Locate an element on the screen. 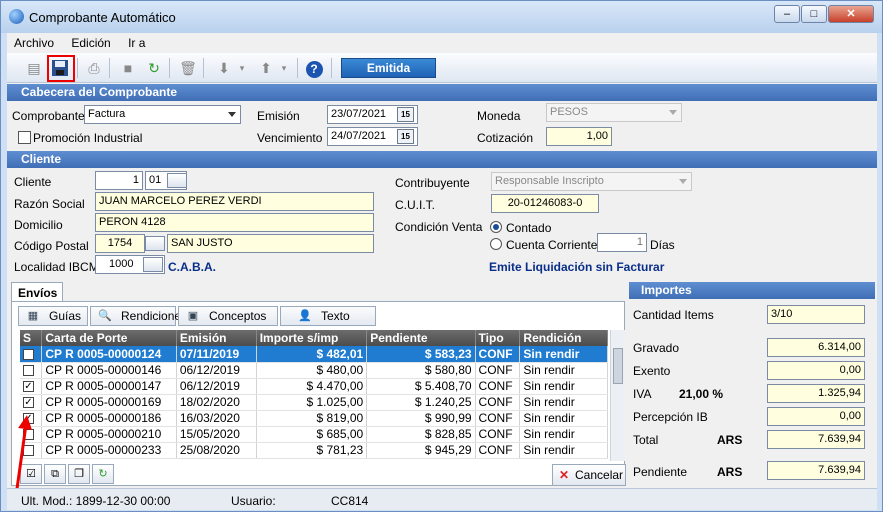  importes-header: Importes is located at coordinates (752, 290).